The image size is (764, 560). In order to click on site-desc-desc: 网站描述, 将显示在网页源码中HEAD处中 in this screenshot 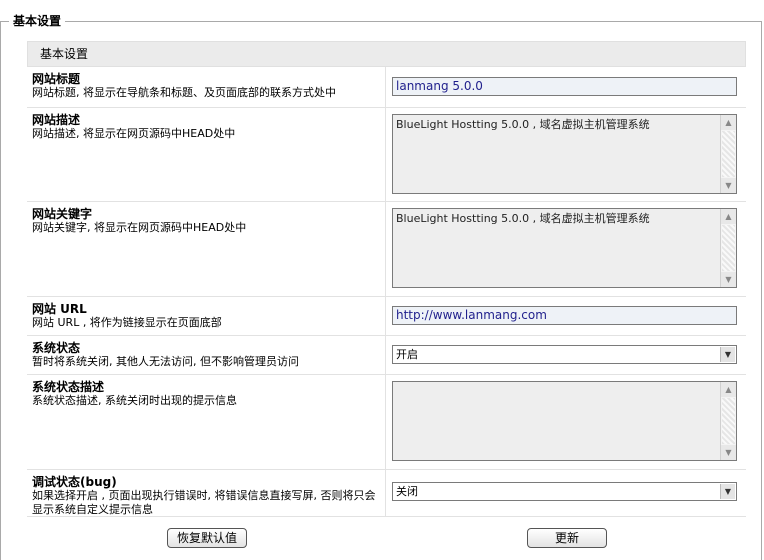, I will do `click(134, 133)`.